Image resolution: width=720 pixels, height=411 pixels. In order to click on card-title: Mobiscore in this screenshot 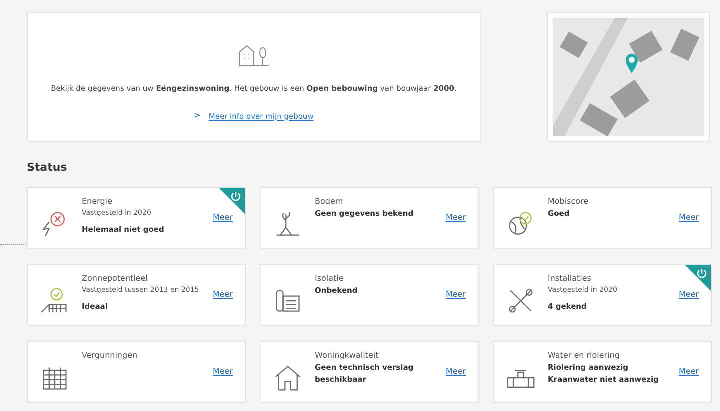, I will do `click(569, 202)`.